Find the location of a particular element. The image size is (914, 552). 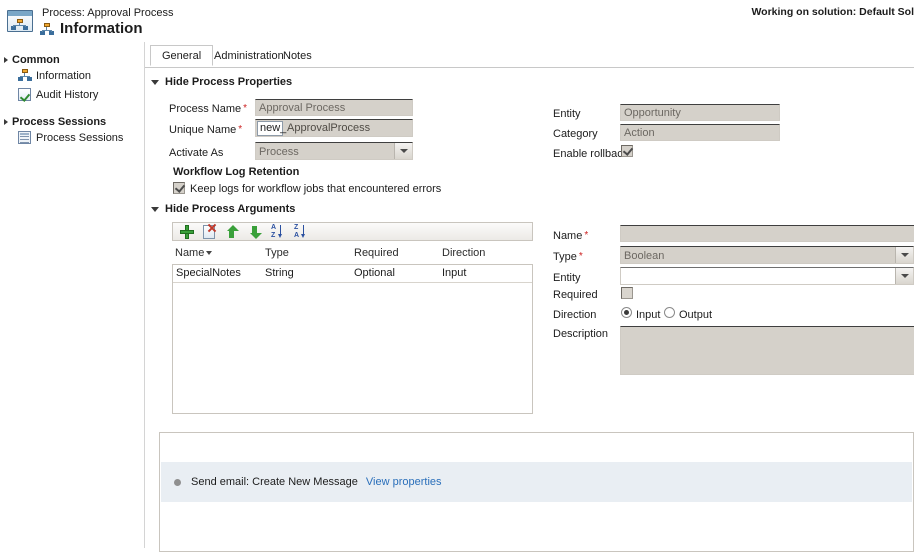

unique-name-field: new_ ApprovalProcess is located at coordinates (334, 128).